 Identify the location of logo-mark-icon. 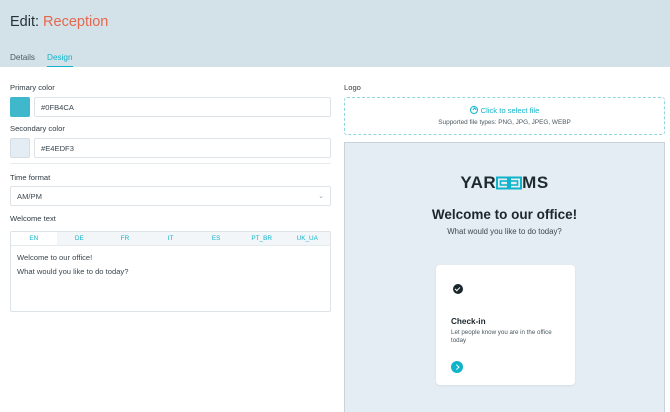
(509, 183).